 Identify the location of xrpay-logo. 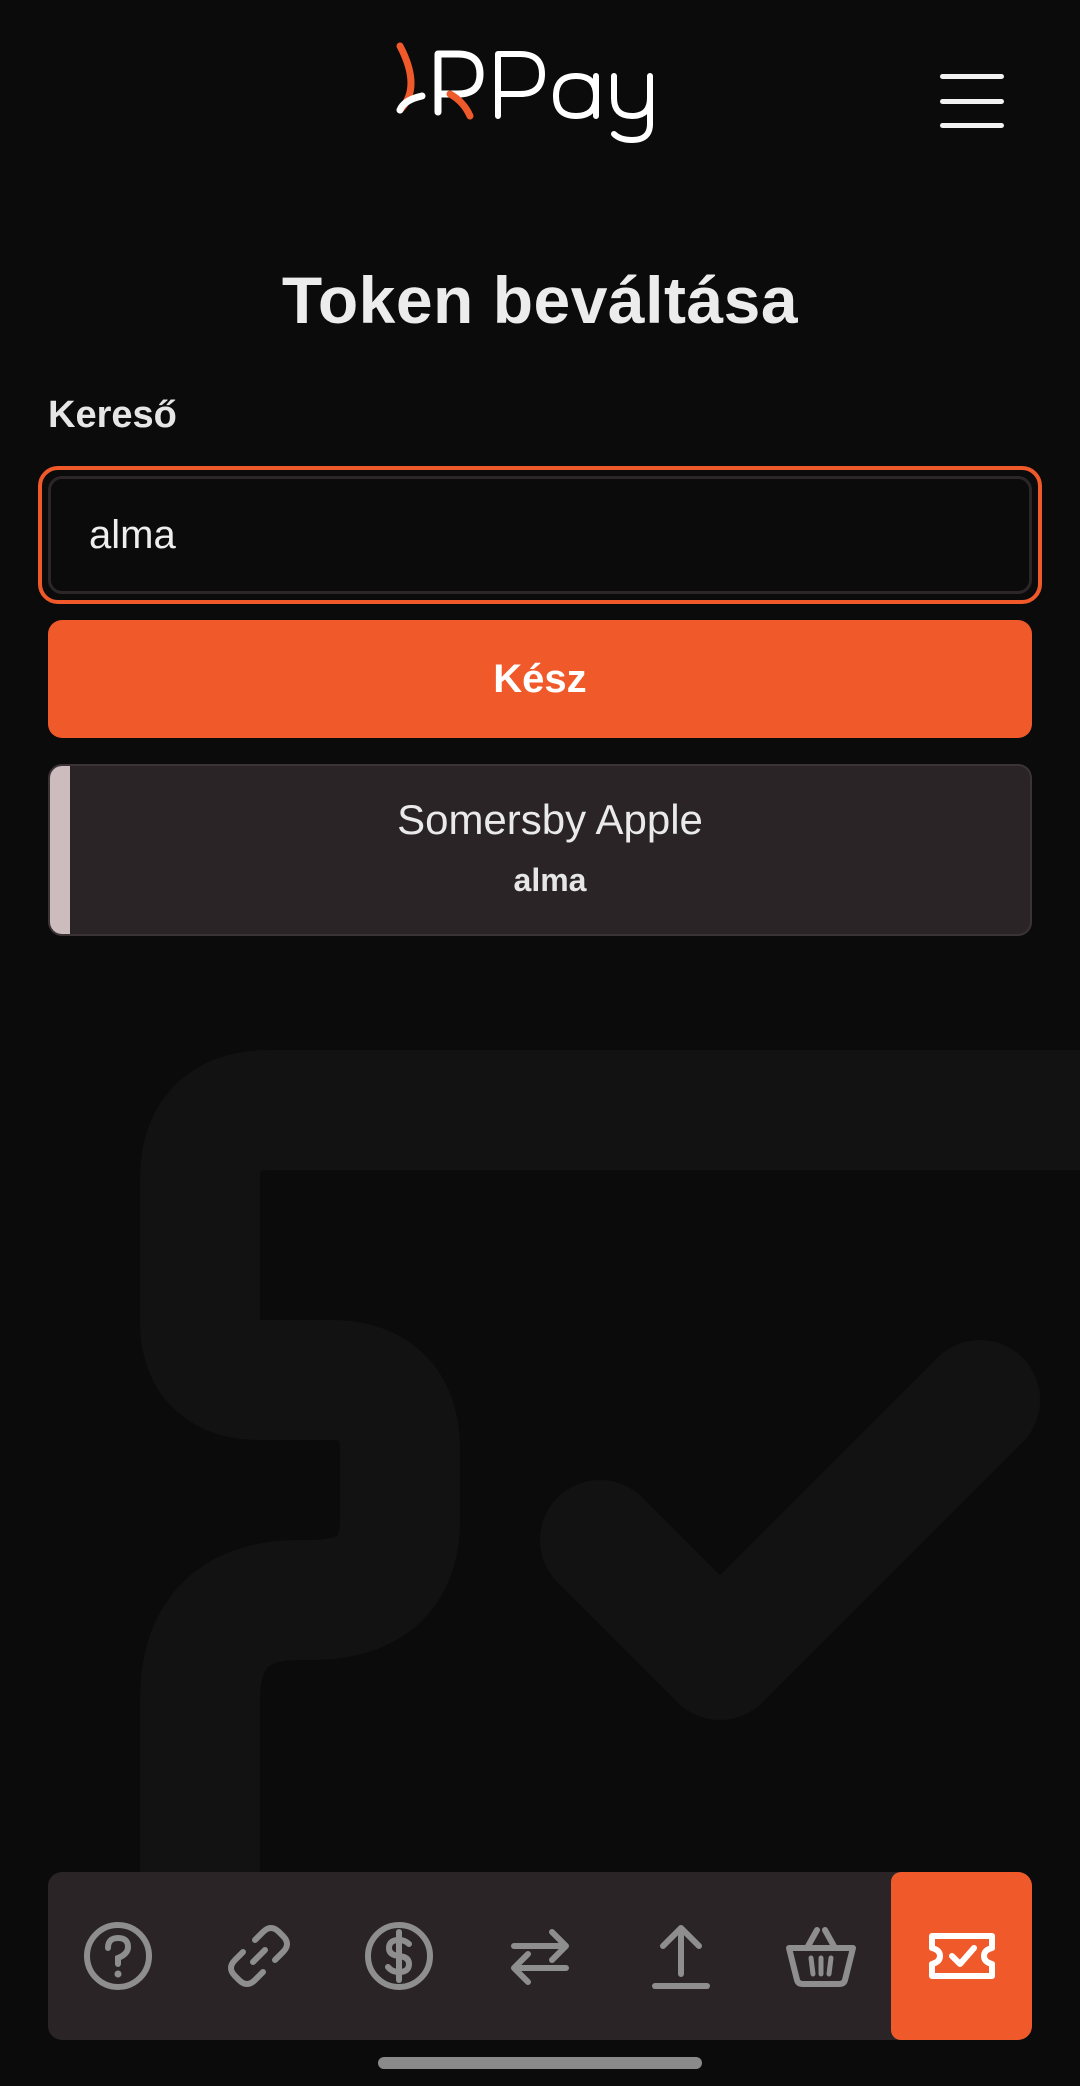
(524, 93).